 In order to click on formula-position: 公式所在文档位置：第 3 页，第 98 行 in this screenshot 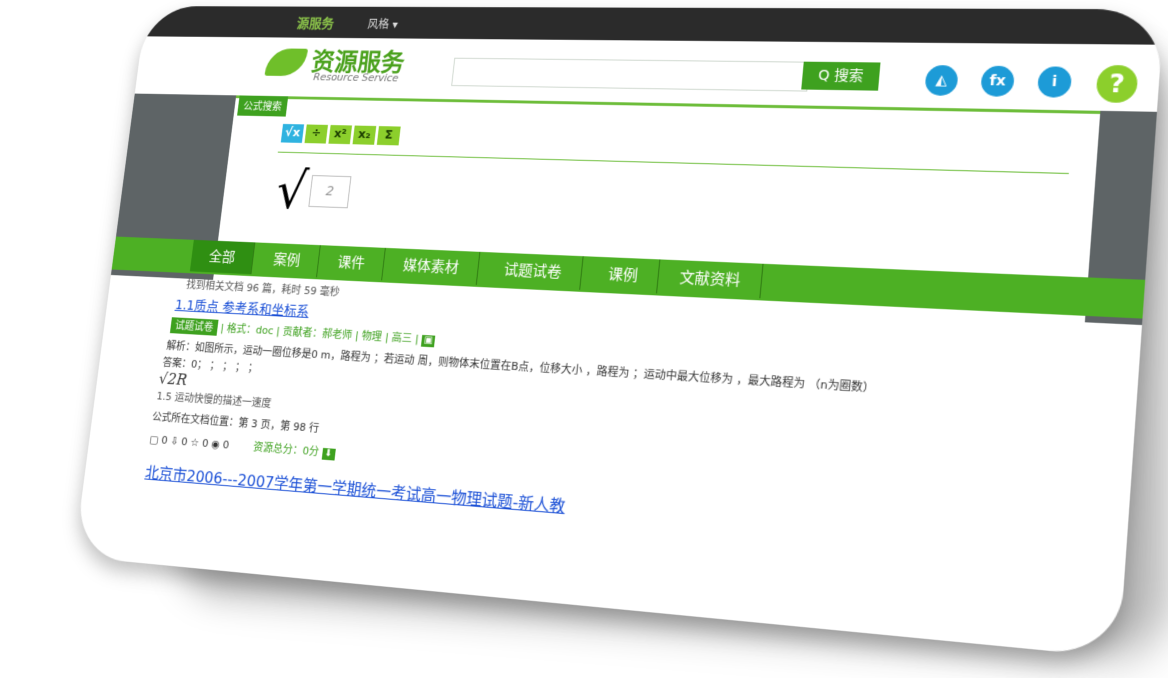, I will do `click(235, 422)`.